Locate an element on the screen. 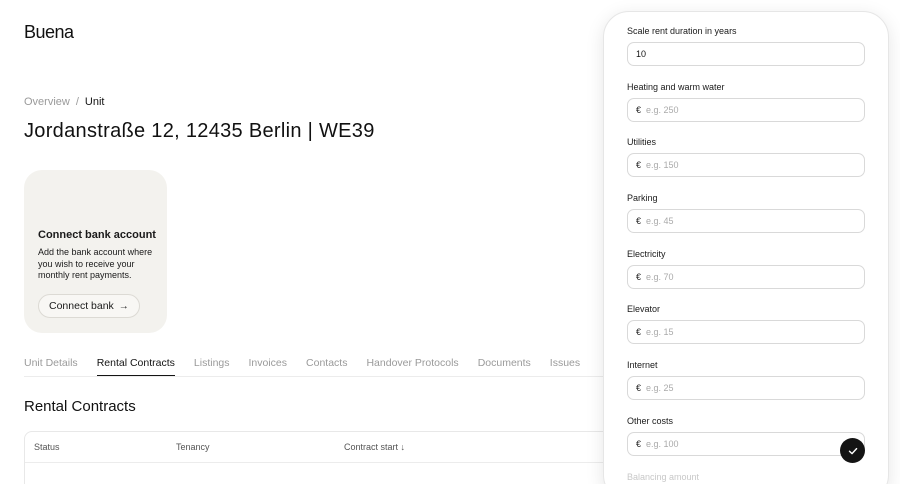  tab-invoices: Invoices is located at coordinates (268, 367).